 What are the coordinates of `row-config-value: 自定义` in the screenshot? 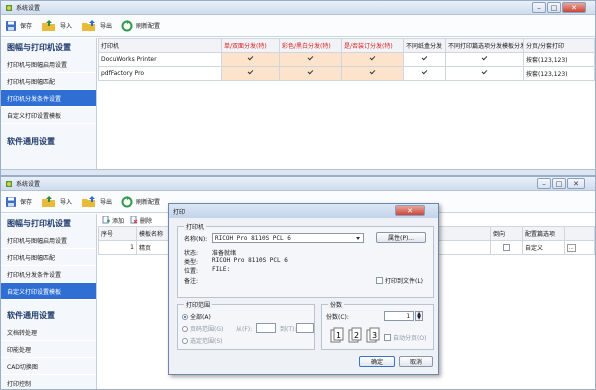 It's located at (543, 247).